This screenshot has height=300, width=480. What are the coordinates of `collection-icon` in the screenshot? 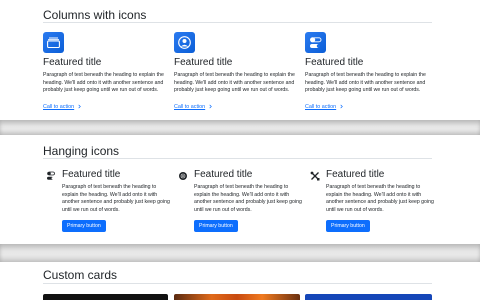 It's located at (53, 42).